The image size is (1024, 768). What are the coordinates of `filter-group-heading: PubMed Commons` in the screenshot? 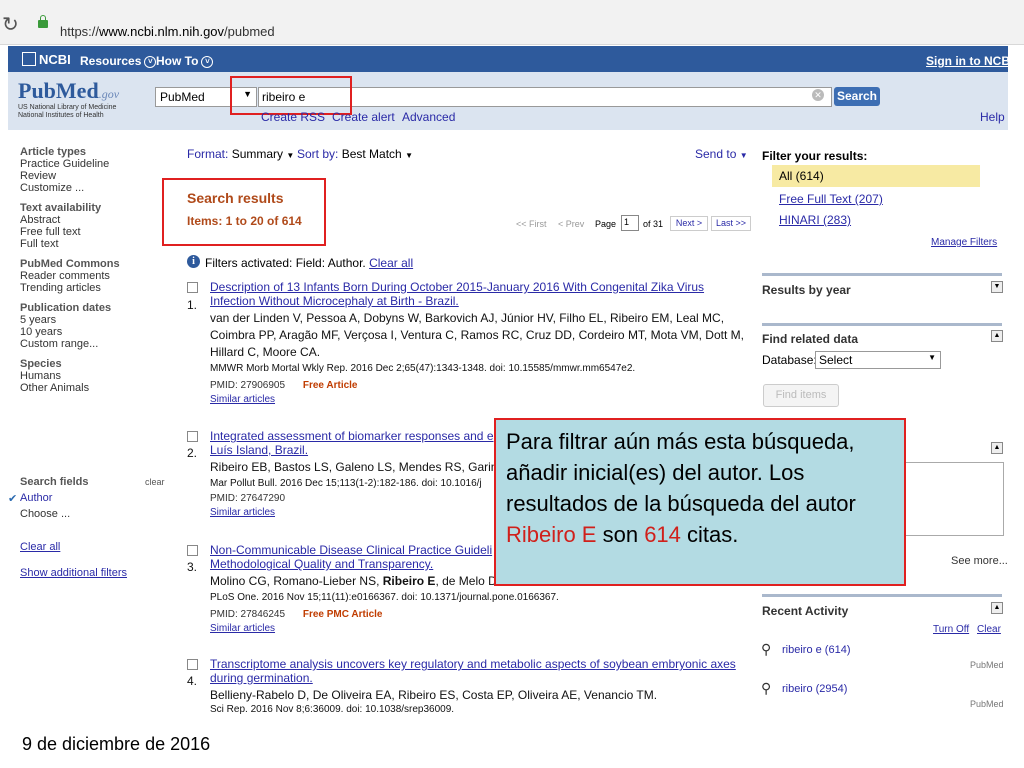 It's located at (70, 264).